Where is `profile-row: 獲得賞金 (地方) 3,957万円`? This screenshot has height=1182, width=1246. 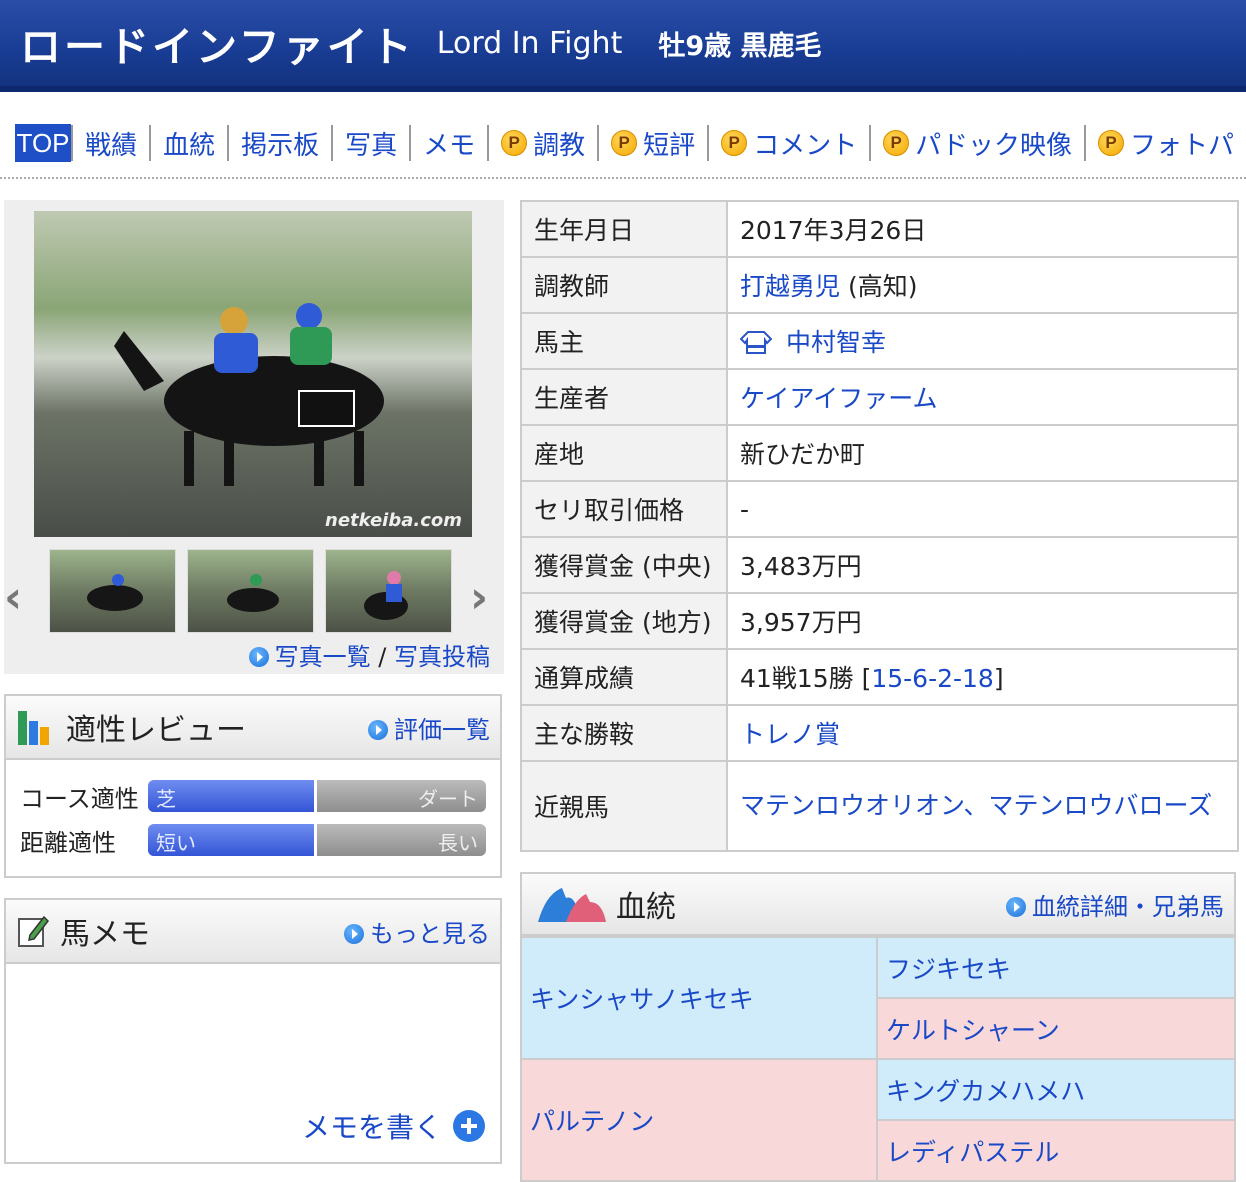 profile-row: 獲得賞金 (地方) 3,957万円 is located at coordinates (879, 621).